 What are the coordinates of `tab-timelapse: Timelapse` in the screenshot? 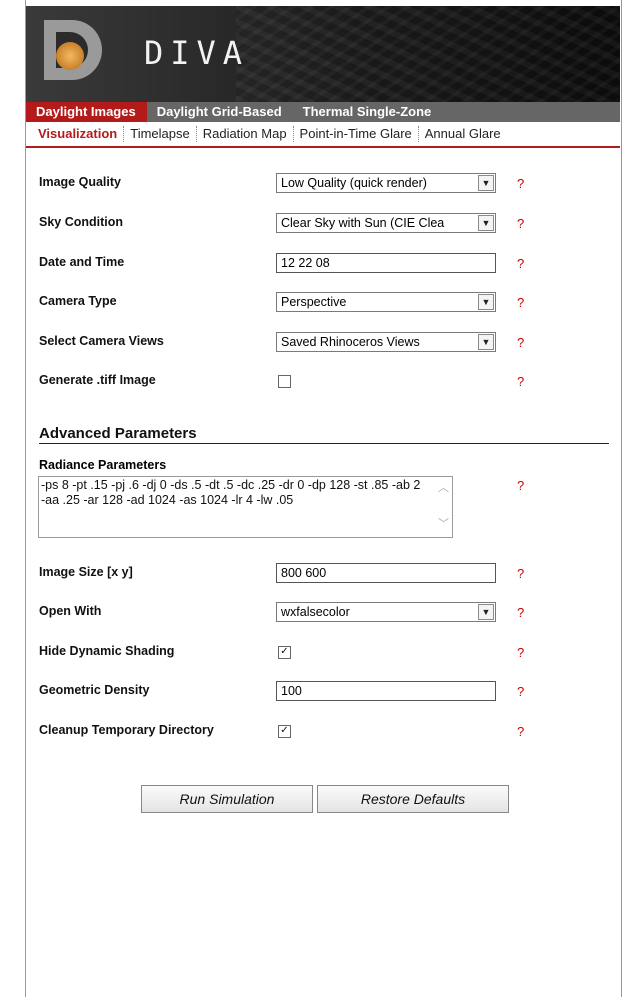 It's located at (160, 134).